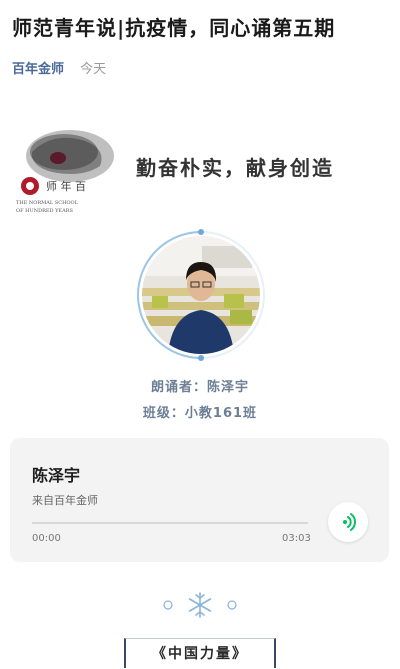  What do you see at coordinates (170, 523) in the screenshot?
I see `audio-progress-track` at bounding box center [170, 523].